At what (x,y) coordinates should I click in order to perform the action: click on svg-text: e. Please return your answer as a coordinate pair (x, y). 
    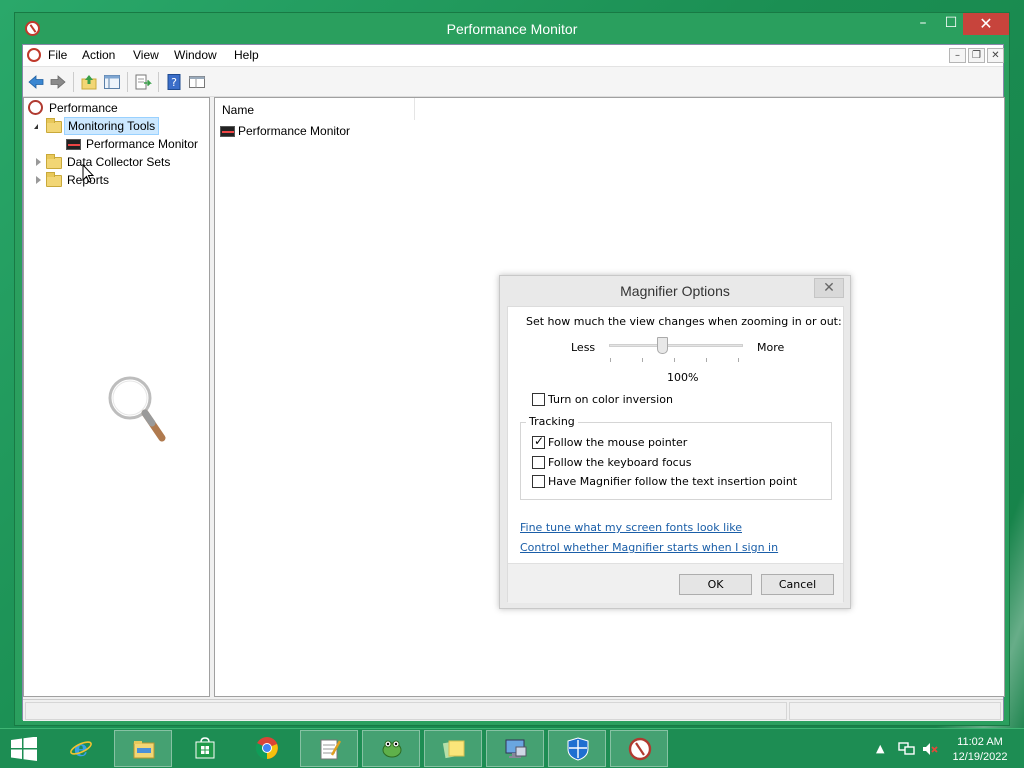
    Looking at the image, I should click on (81, 748).